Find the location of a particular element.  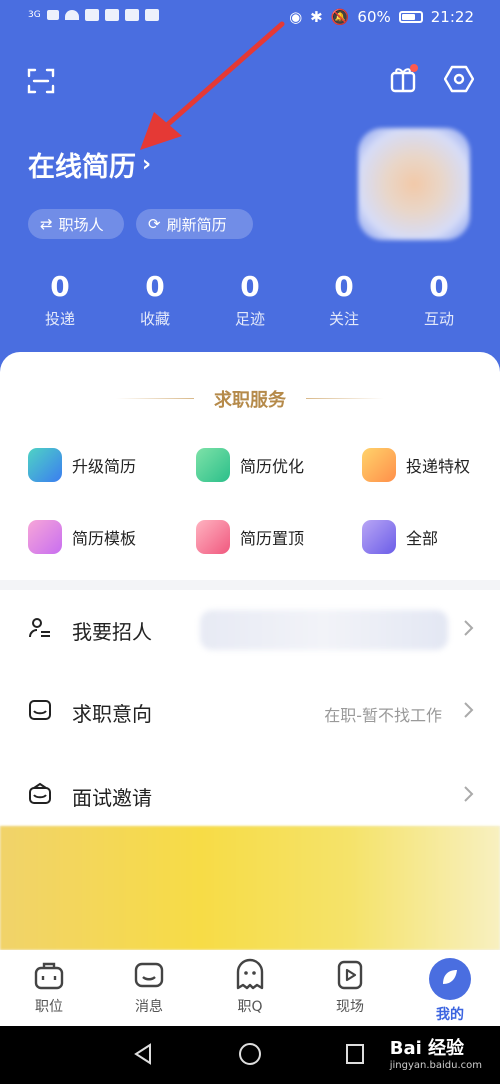

profile-tab-icon is located at coordinates (450, 979).